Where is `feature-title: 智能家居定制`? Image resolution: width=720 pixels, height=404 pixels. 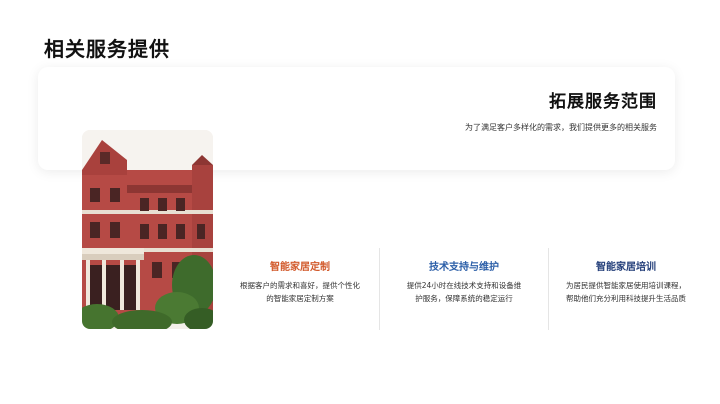
feature-title: 智能家居定制 is located at coordinates (300, 267).